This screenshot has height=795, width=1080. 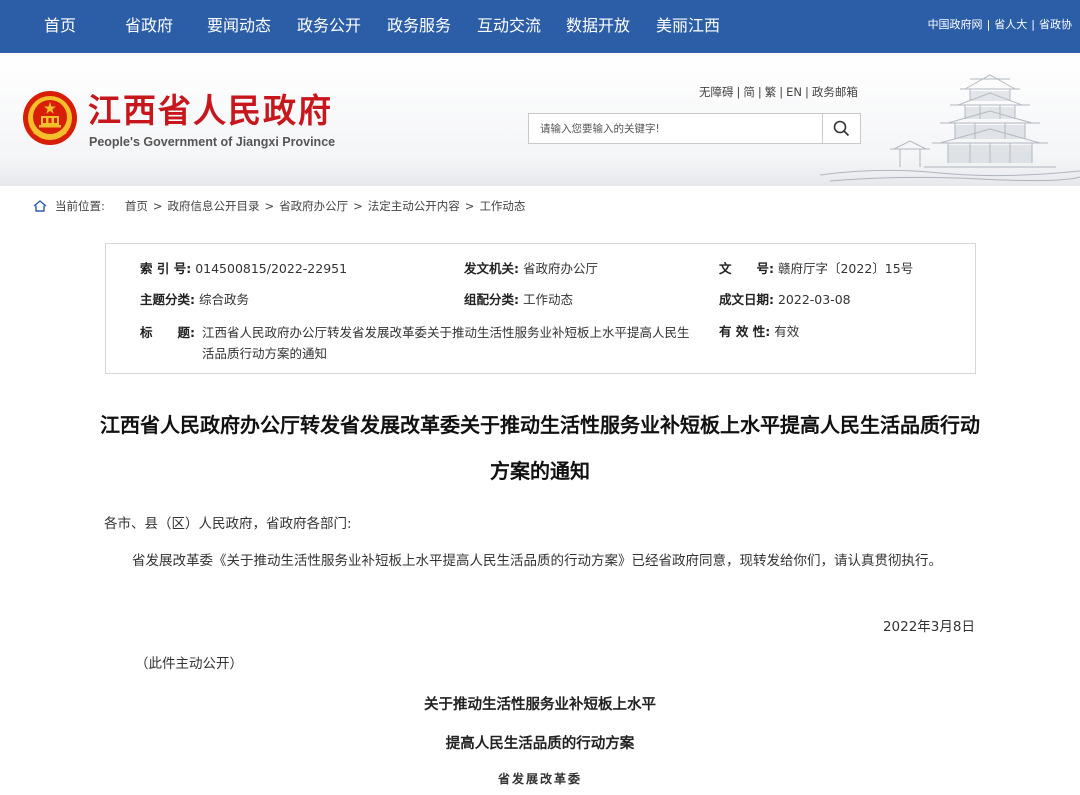 What do you see at coordinates (1055, 24) in the screenshot?
I see `link-provincial-cppcc: 省政协` at bounding box center [1055, 24].